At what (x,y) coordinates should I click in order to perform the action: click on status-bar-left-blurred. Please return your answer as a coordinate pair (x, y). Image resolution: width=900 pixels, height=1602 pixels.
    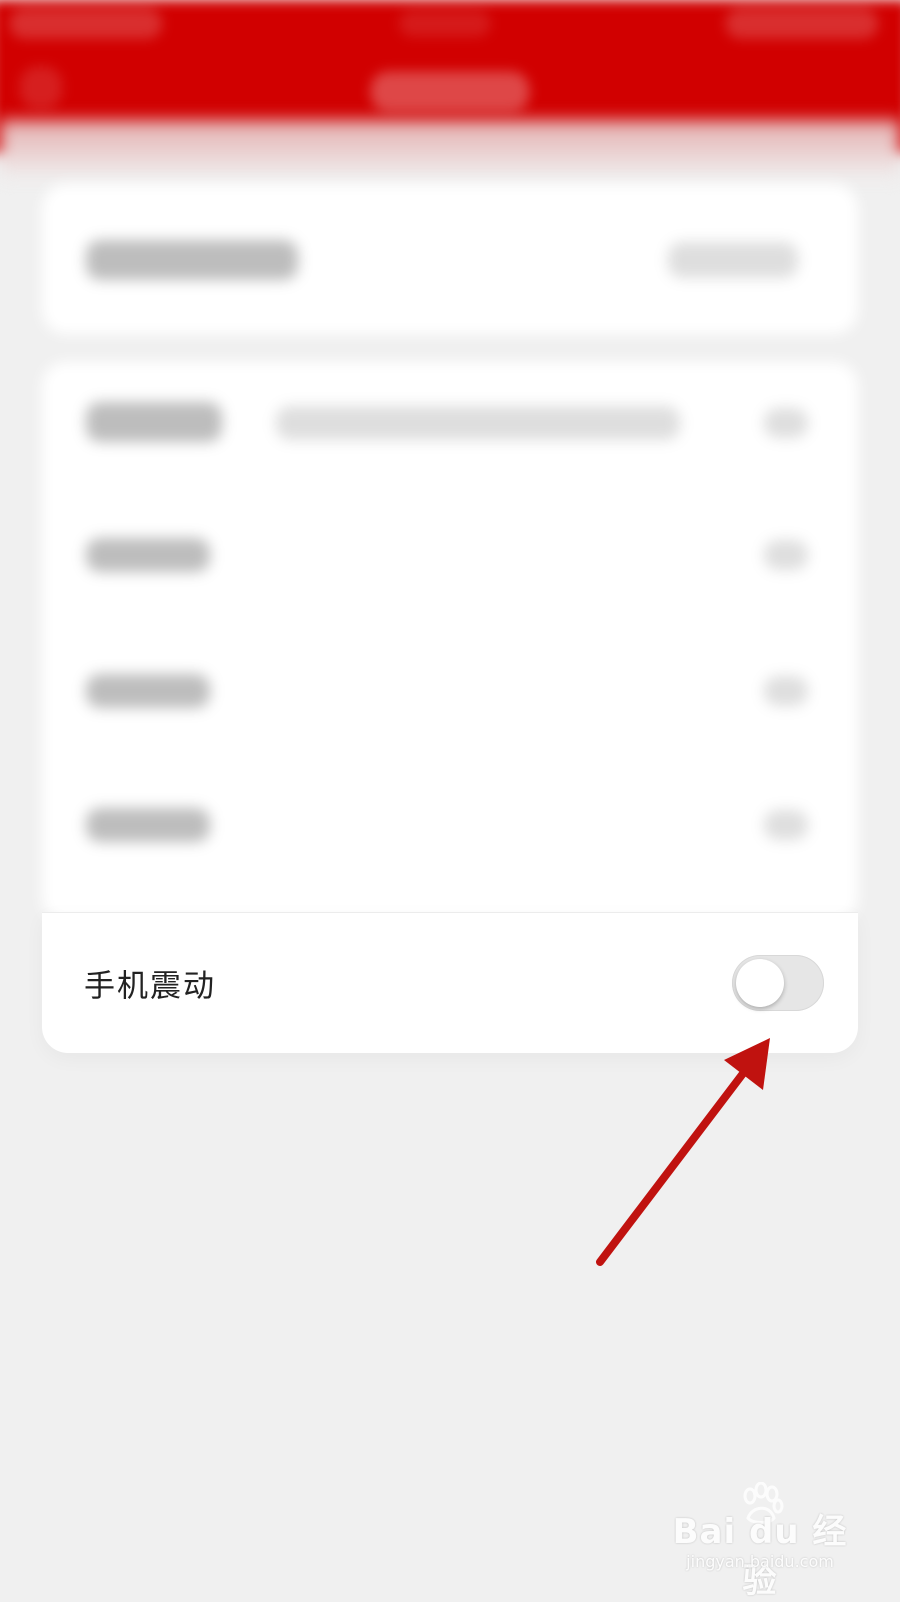
    Looking at the image, I should click on (86, 23).